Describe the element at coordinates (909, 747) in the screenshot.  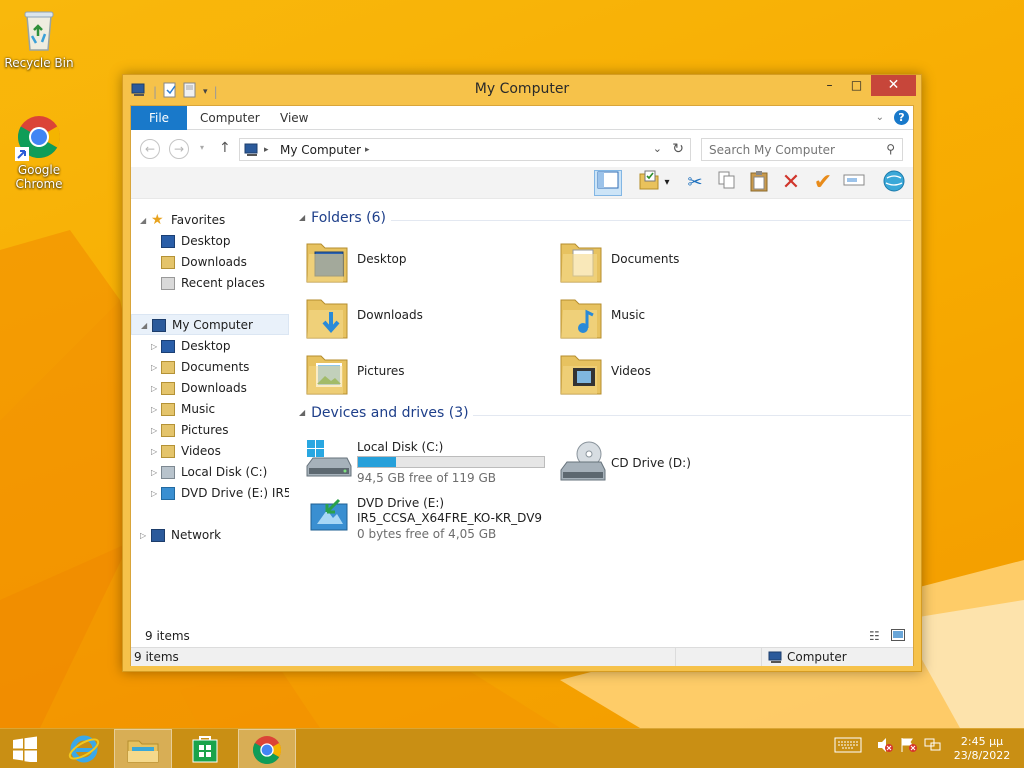
I see `action-center-icon` at that location.